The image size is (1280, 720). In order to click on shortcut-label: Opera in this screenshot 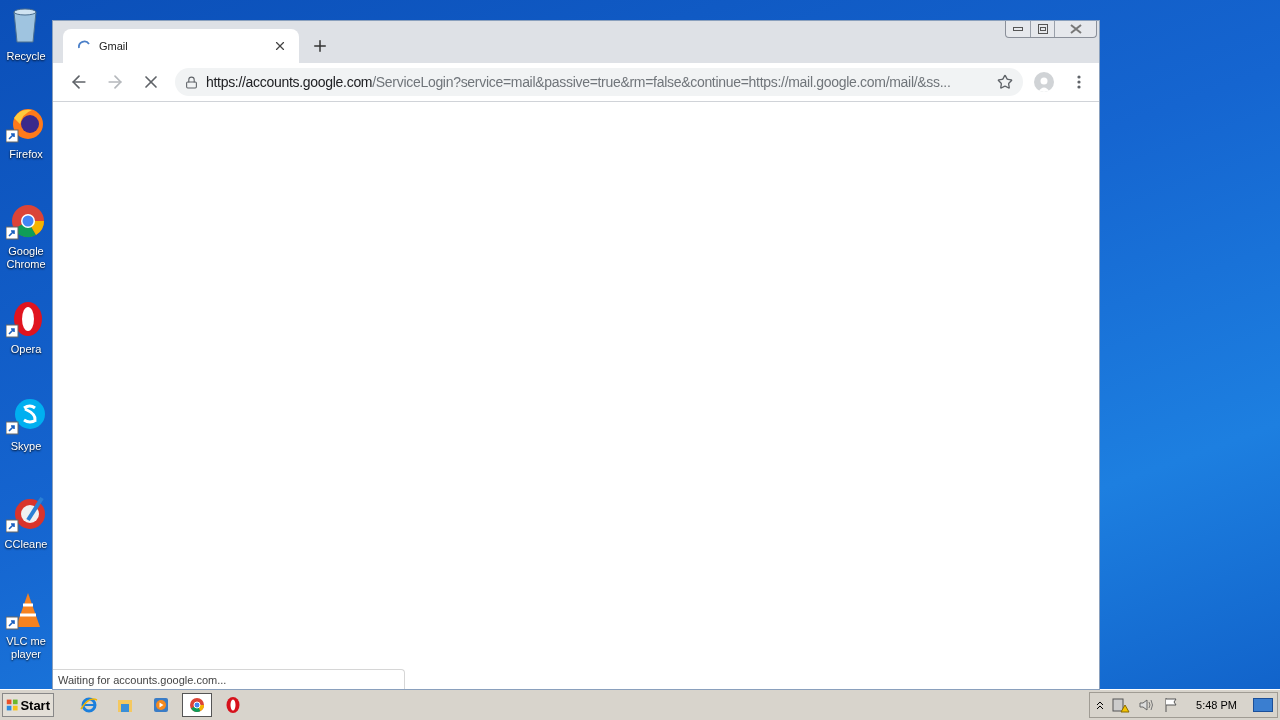, I will do `click(26, 349)`.